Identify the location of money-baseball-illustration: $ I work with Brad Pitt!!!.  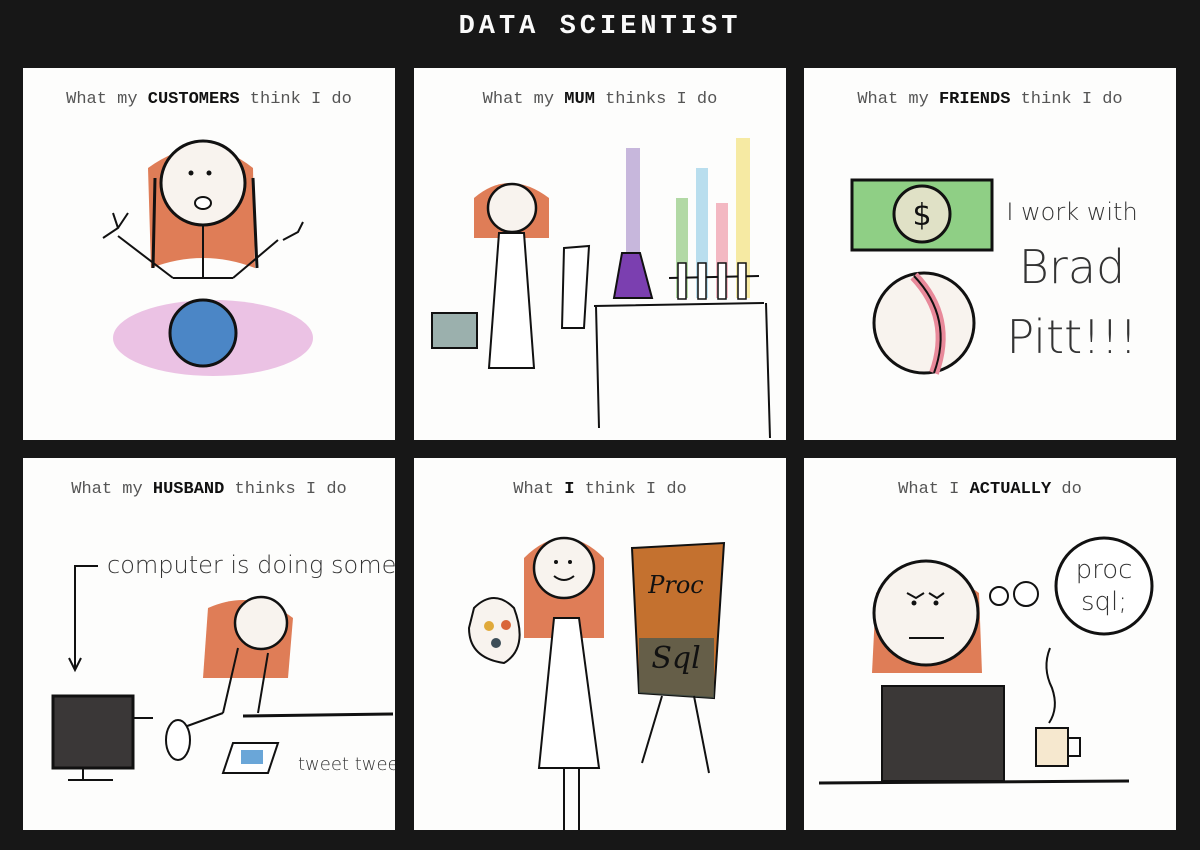
(994, 276).